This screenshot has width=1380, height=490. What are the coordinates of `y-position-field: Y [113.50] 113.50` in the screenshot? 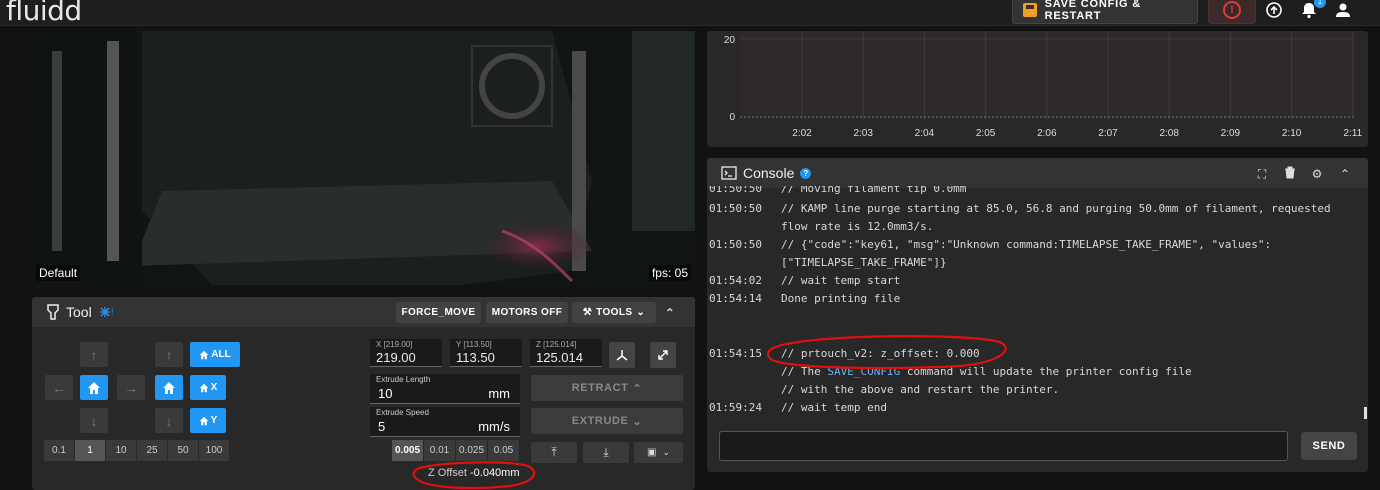 It's located at (486, 353).